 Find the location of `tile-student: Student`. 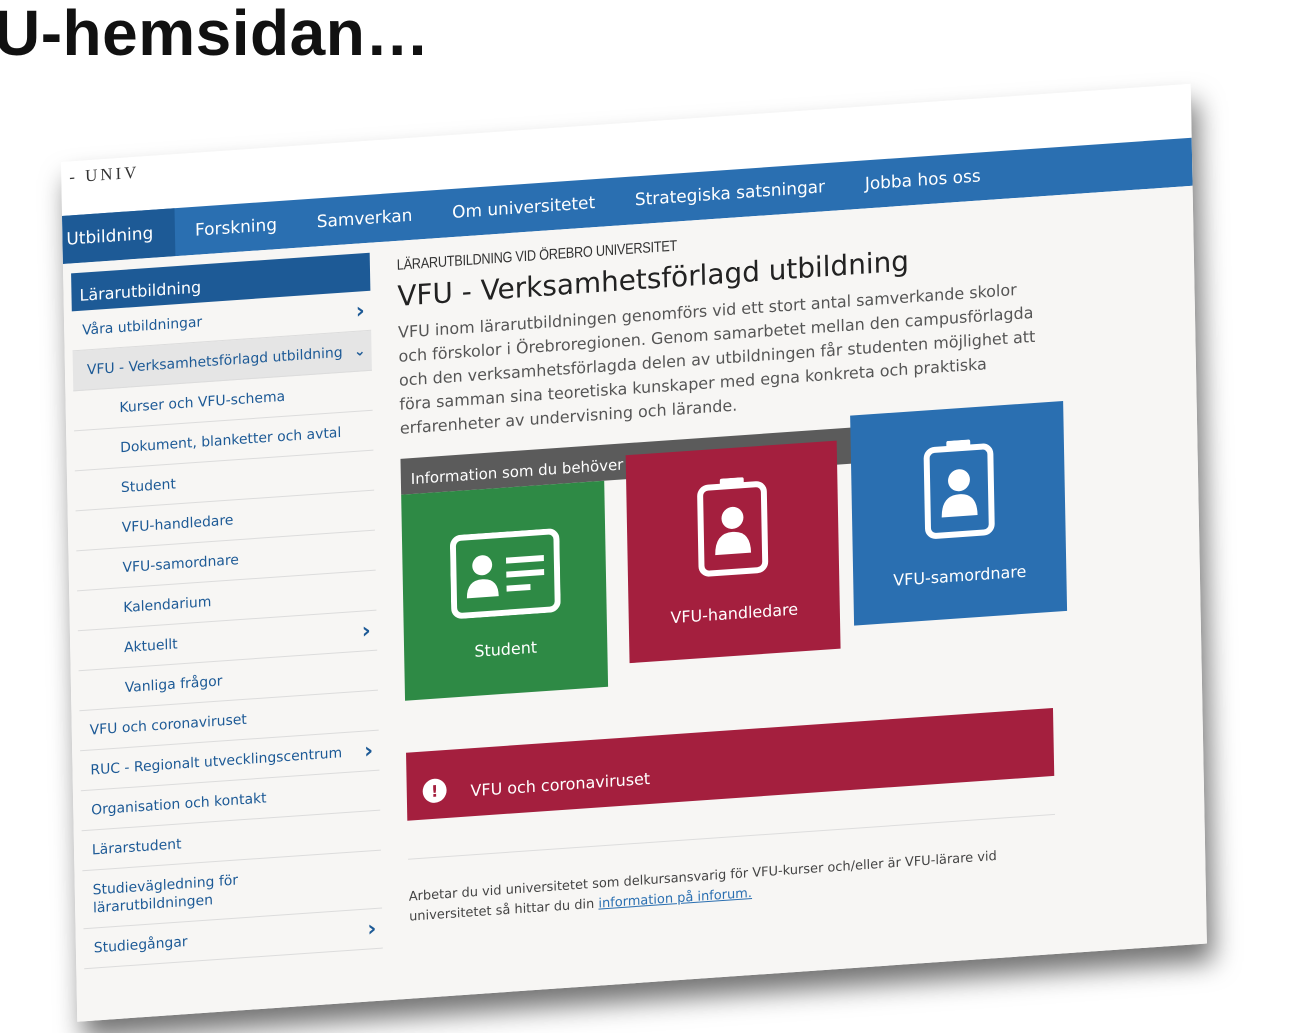

tile-student: Student is located at coordinates (505, 590).